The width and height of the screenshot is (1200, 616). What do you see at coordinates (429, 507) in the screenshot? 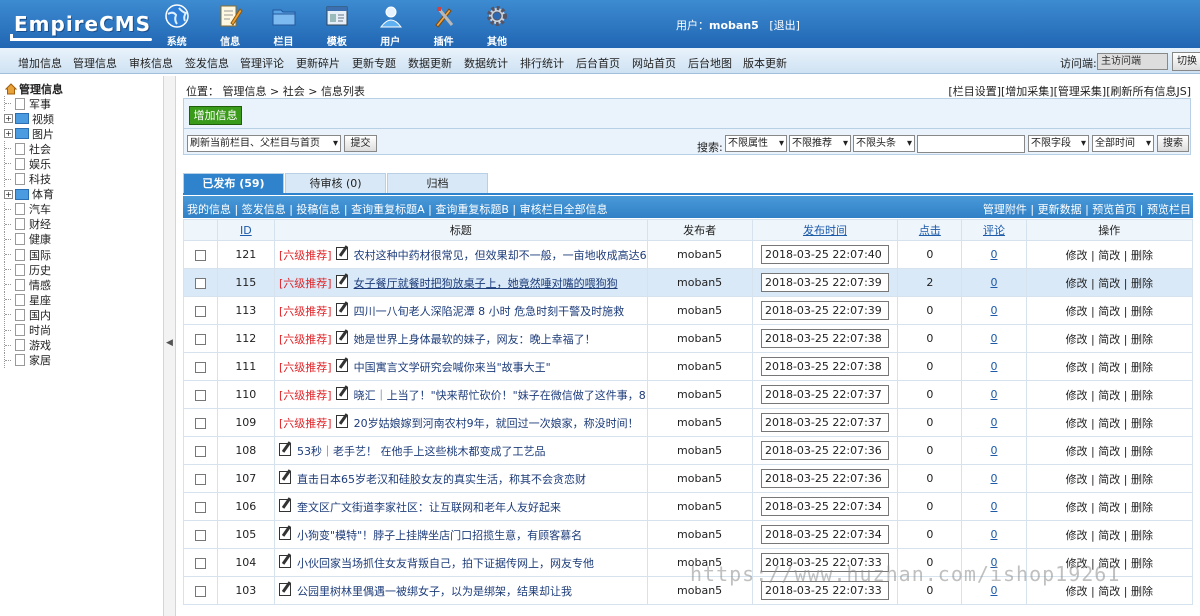
I see `row-title-link: 奎文区广文街道李家社区：让互联网和老年人友好起来` at bounding box center [429, 507].